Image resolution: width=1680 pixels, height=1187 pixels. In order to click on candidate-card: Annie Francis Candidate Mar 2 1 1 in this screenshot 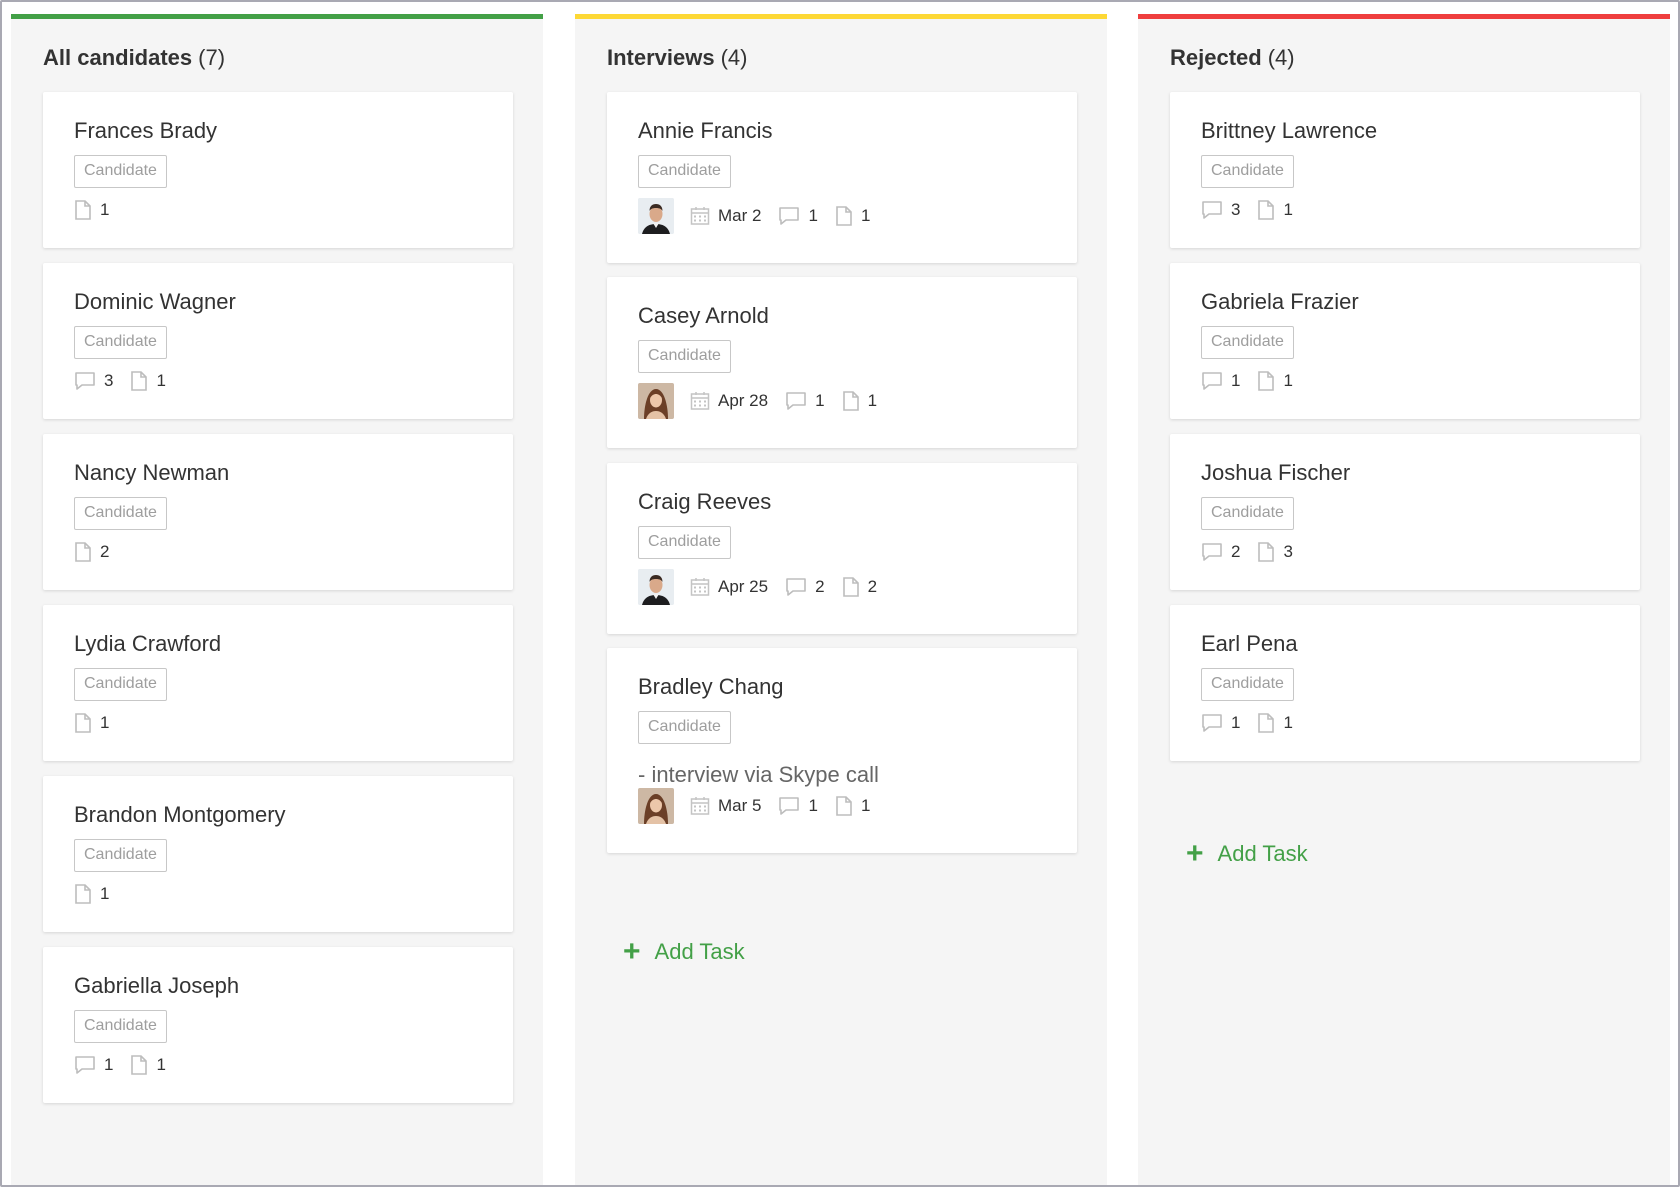, I will do `click(842, 177)`.